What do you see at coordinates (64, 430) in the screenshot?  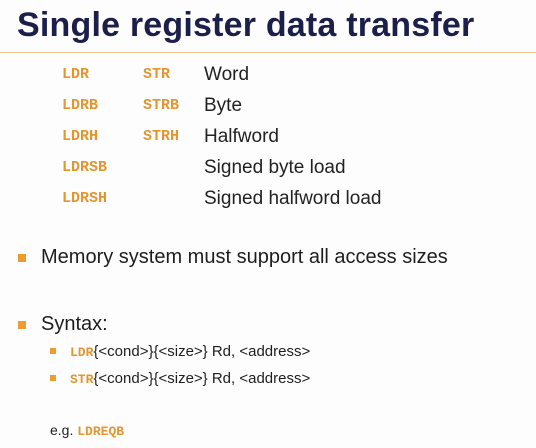 I see `example-prefix: e.g.` at bounding box center [64, 430].